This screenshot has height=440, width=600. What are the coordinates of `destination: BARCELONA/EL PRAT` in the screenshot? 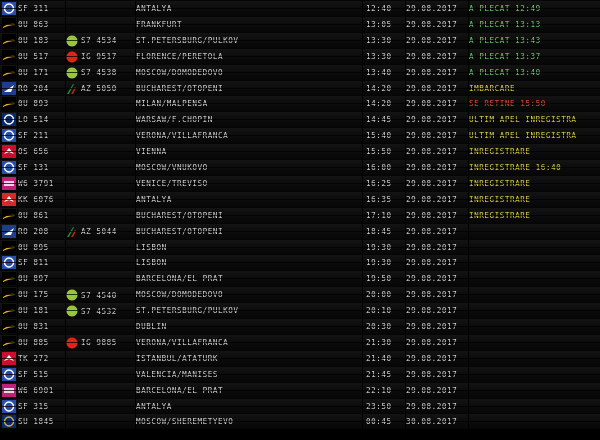 It's located at (180, 390).